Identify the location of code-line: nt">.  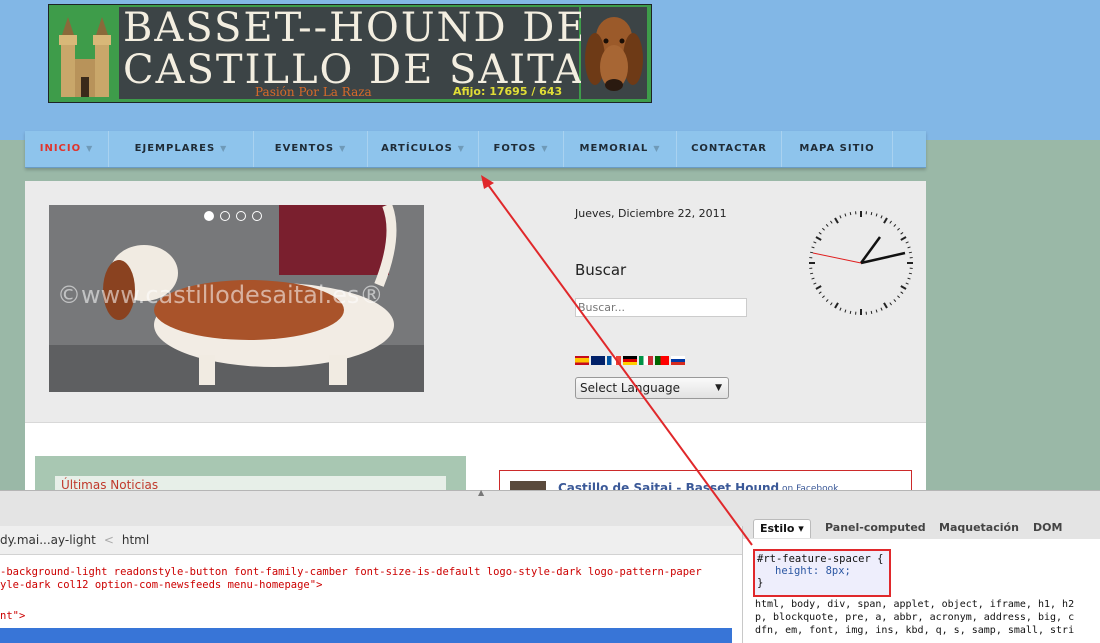
(12, 616).